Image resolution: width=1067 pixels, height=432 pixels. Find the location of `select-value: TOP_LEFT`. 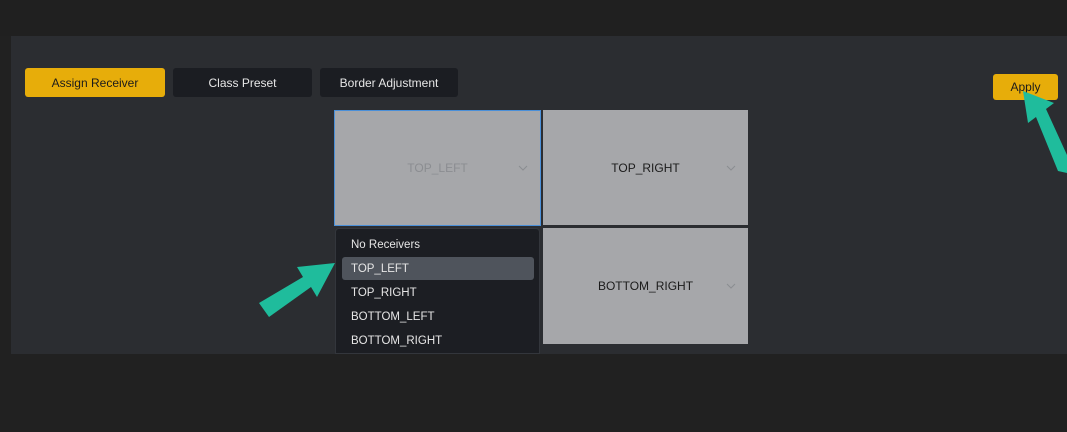

select-value: TOP_LEFT is located at coordinates (437, 168).